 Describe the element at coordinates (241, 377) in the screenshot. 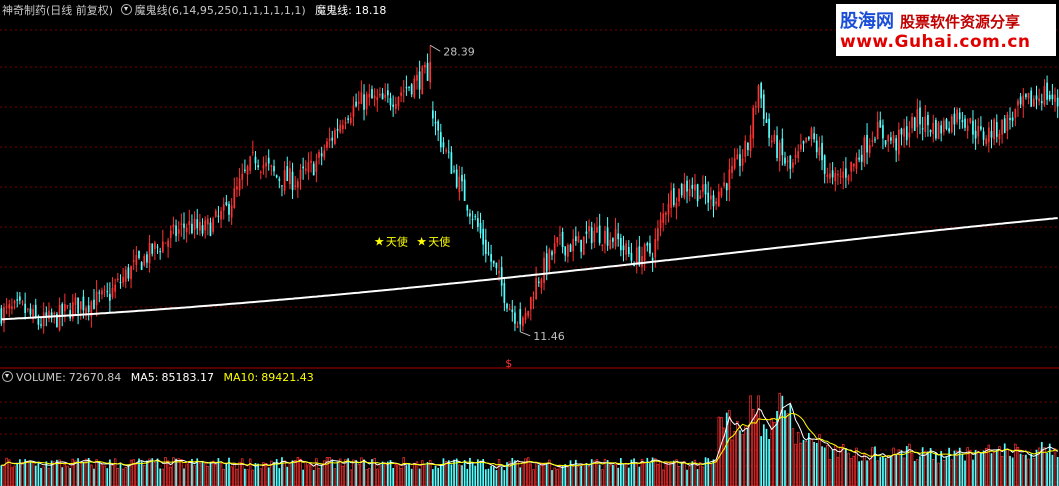

I see `ma10-label: MA10:` at that location.